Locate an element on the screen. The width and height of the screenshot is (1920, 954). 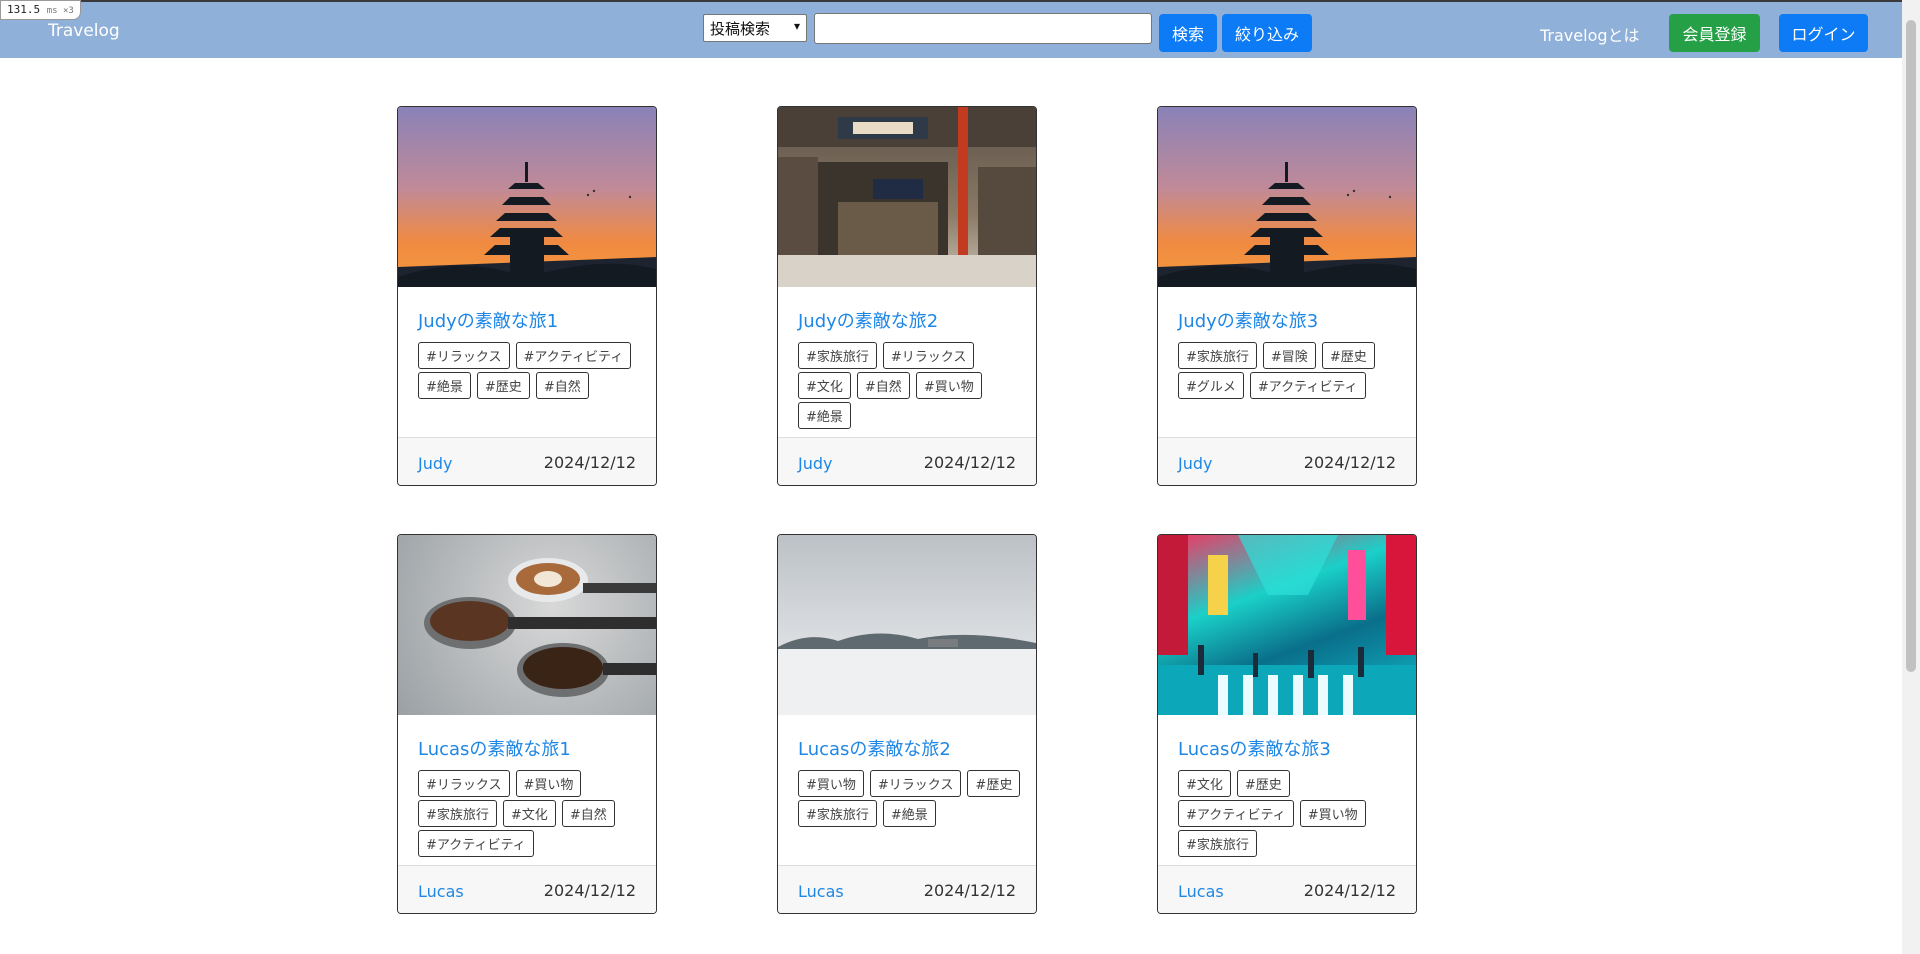
filter-button: 絞り込み is located at coordinates (1267, 33).